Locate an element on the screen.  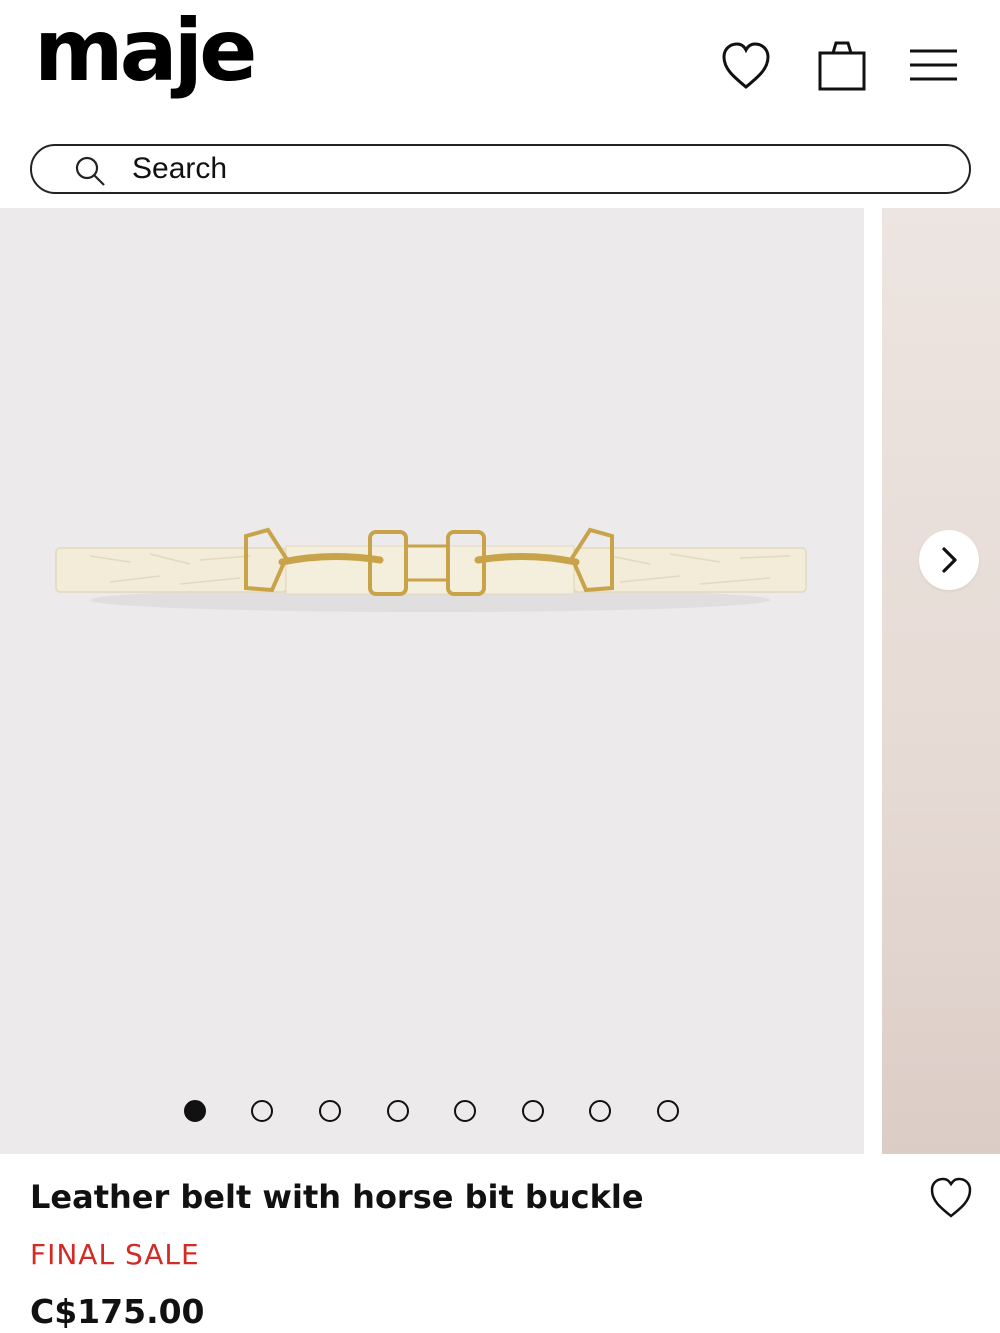
search-icon is located at coordinates (90, 171).